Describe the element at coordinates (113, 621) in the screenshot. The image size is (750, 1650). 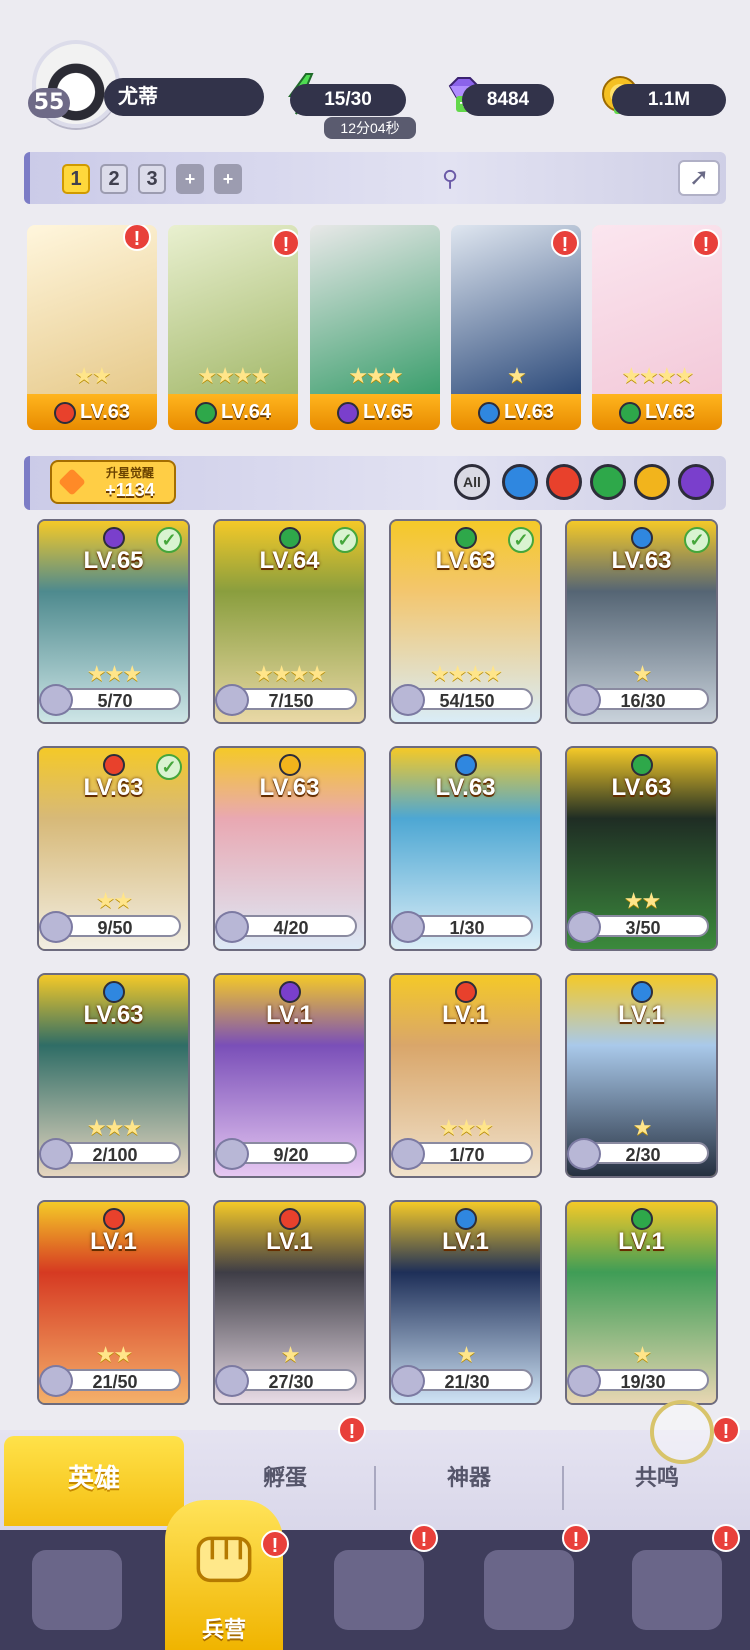
I see `hero-card: LV.65 ✓ ★★★ 5/70` at that location.